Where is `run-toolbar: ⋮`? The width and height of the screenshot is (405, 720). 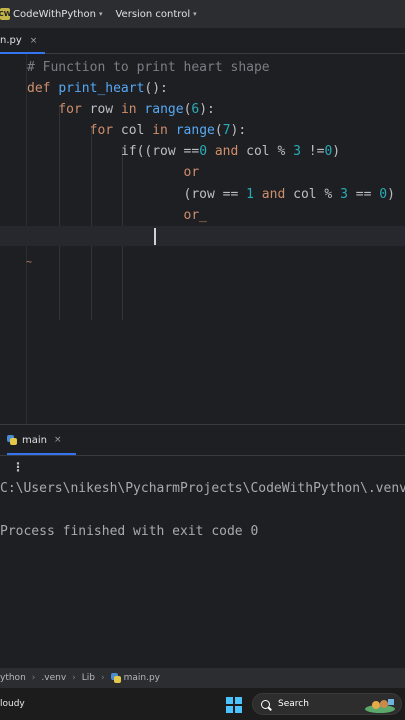 run-toolbar: ⋮ is located at coordinates (202, 466).